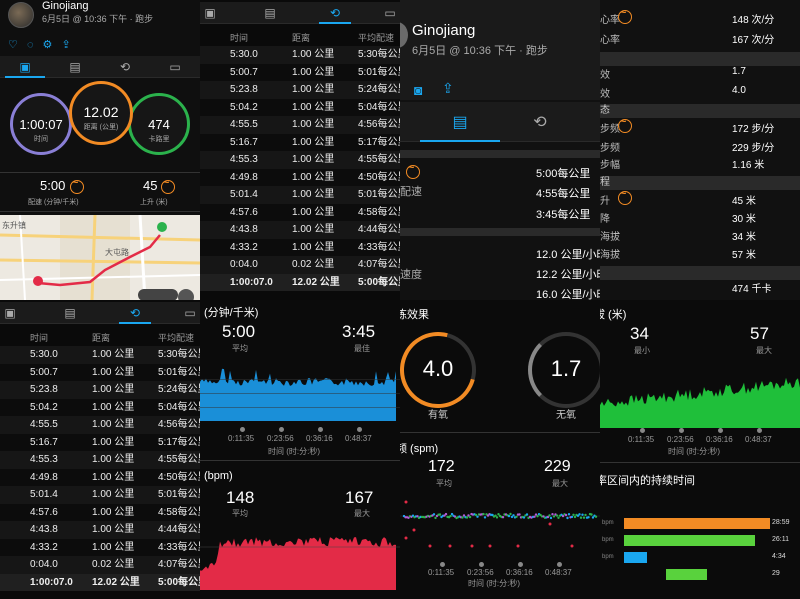  I want to click on elevation-chart, so click(700, 393).